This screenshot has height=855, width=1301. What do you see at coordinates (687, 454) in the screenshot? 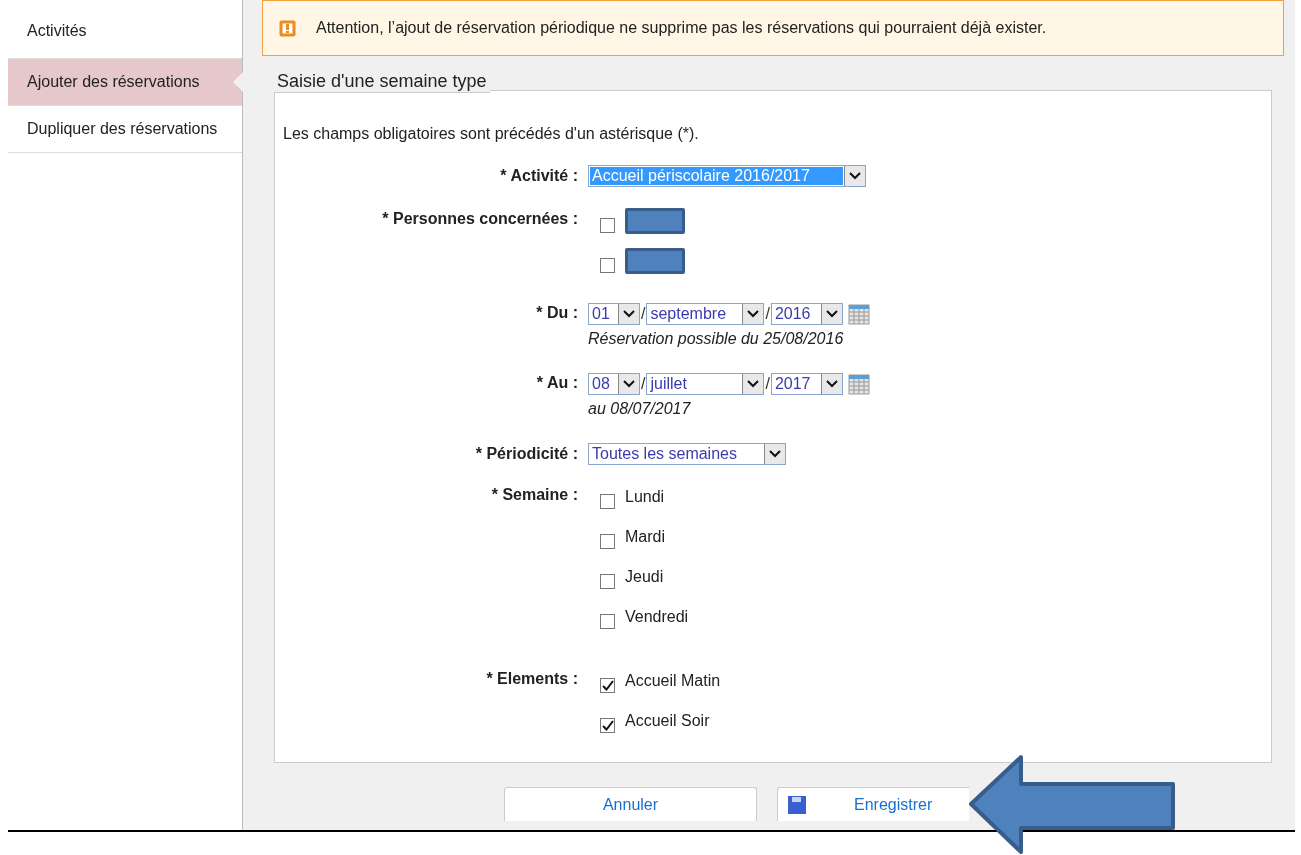
I see `dropdown: Toutes les semaines` at bounding box center [687, 454].